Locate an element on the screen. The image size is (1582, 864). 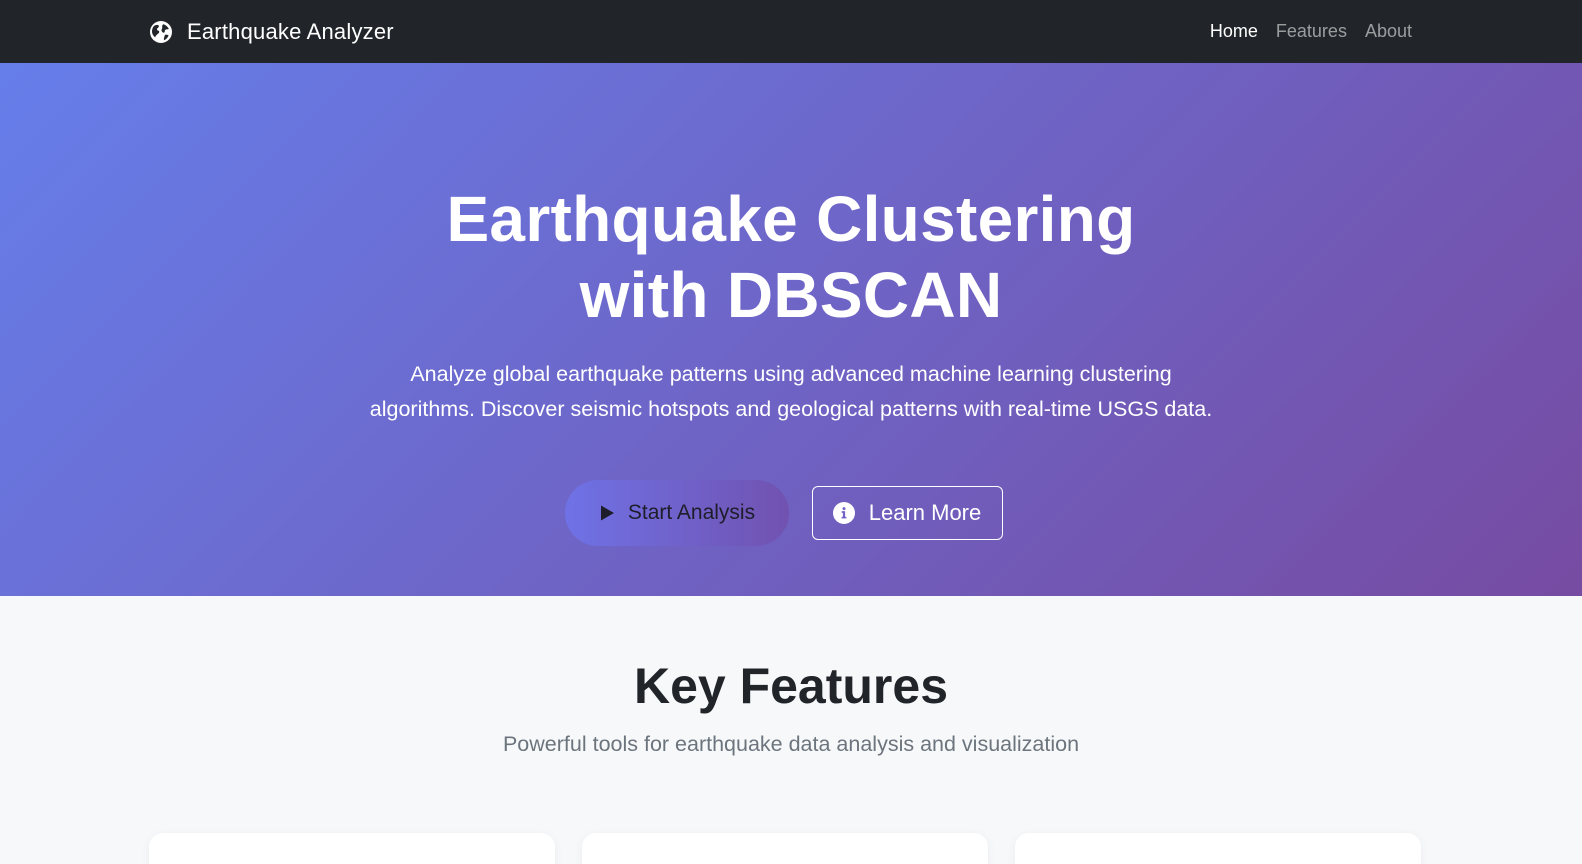
navbar: Earthquake Analyzer Home Features About is located at coordinates (791, 31).